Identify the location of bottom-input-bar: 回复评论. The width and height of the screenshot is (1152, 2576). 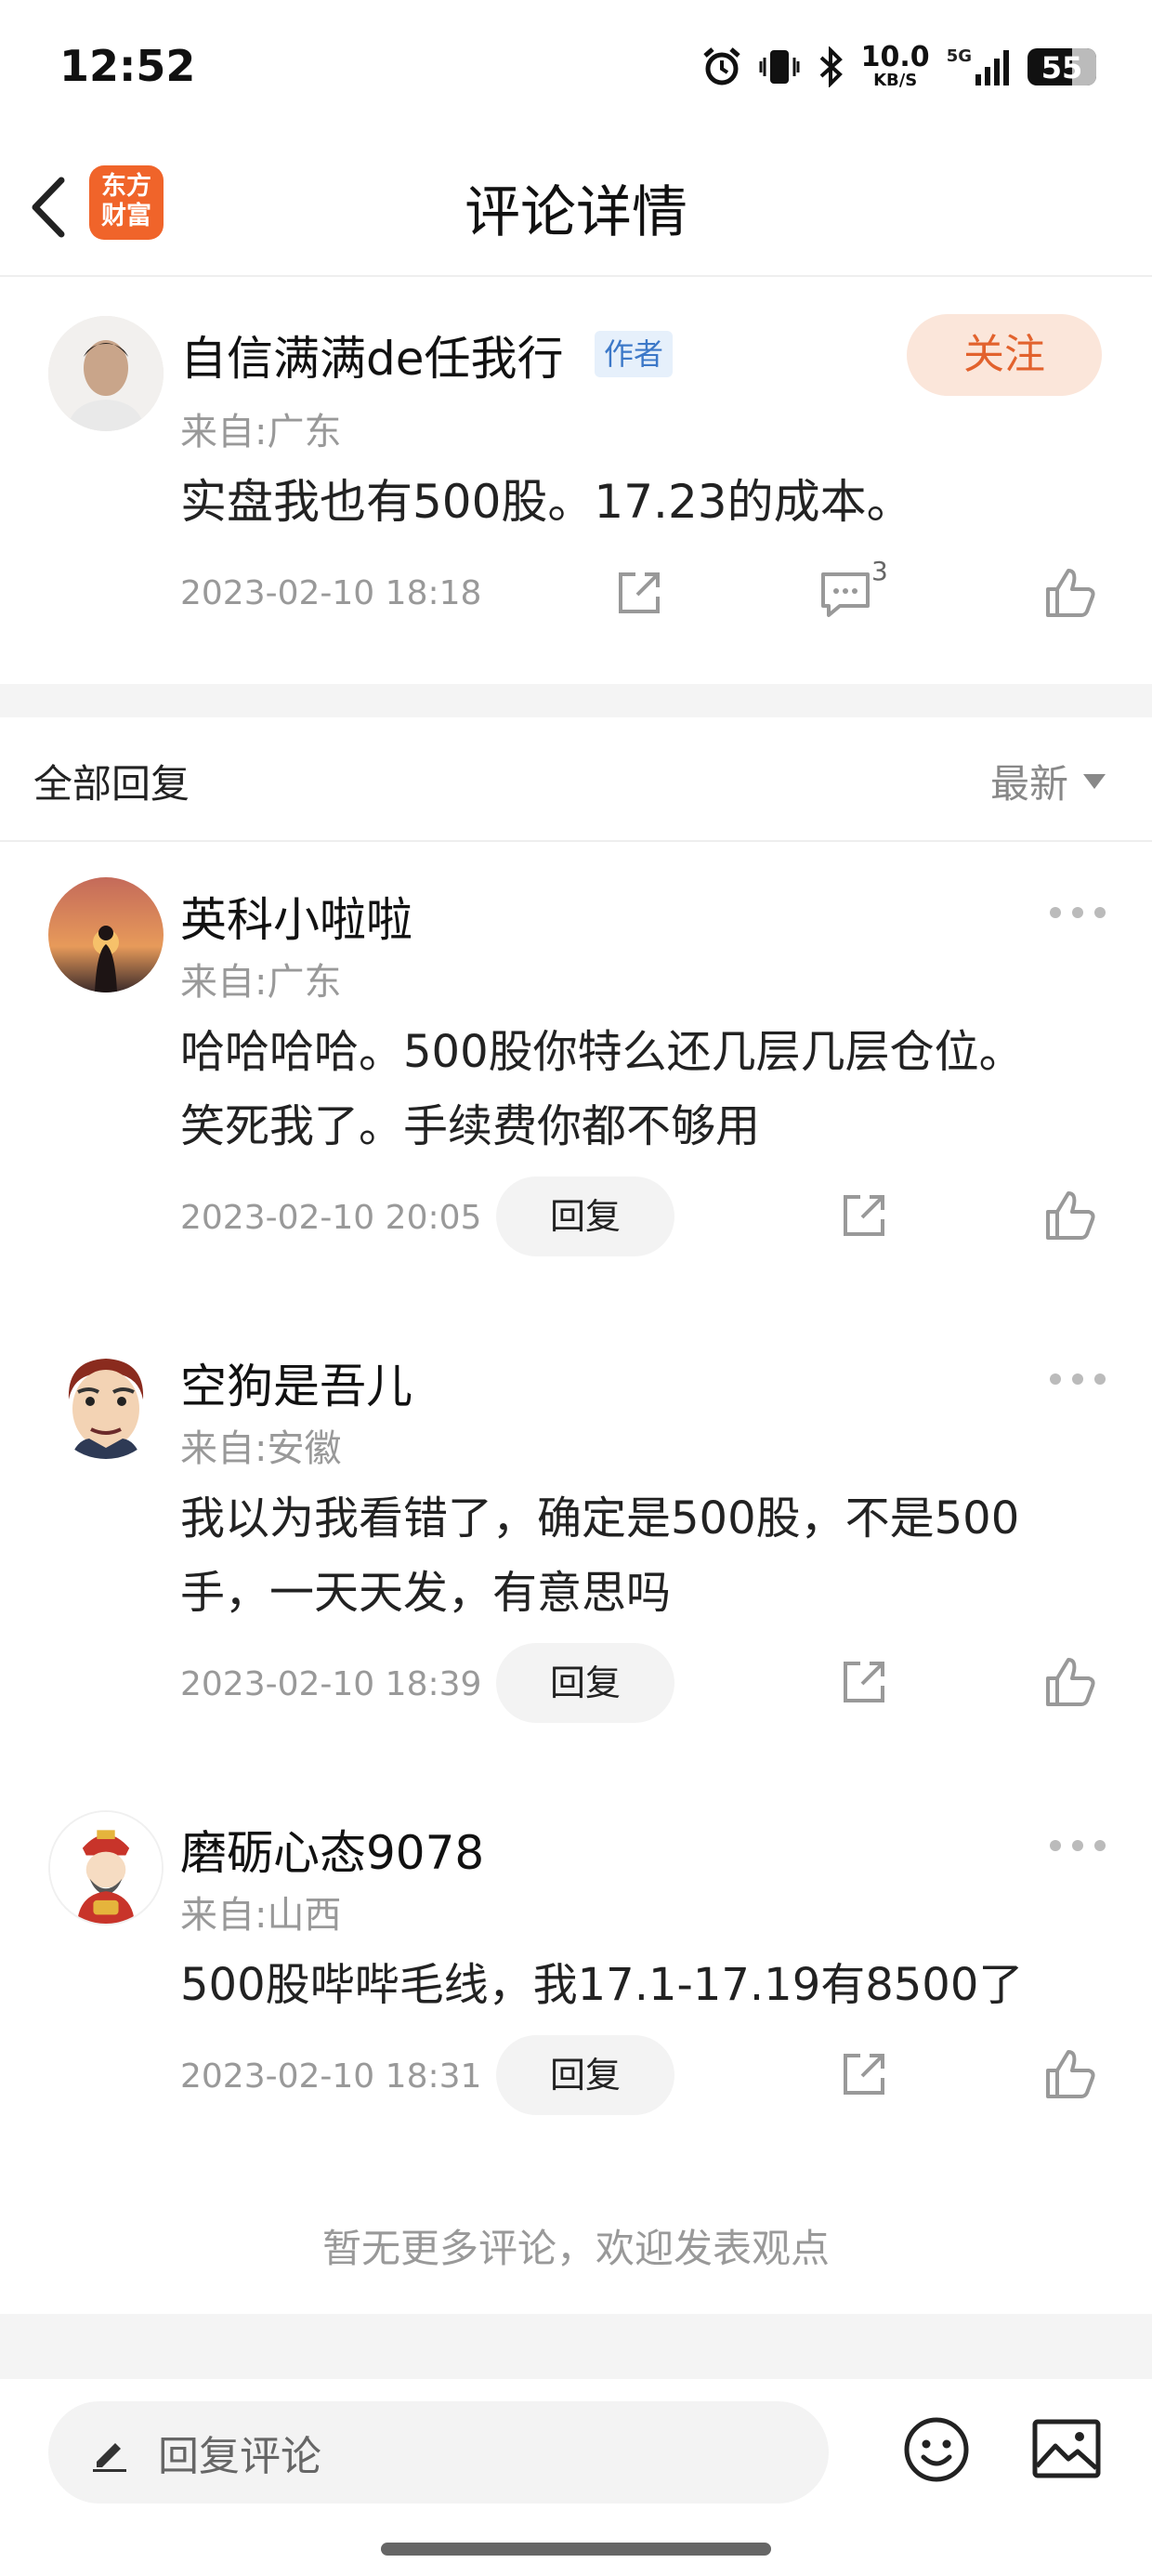
(576, 2477).